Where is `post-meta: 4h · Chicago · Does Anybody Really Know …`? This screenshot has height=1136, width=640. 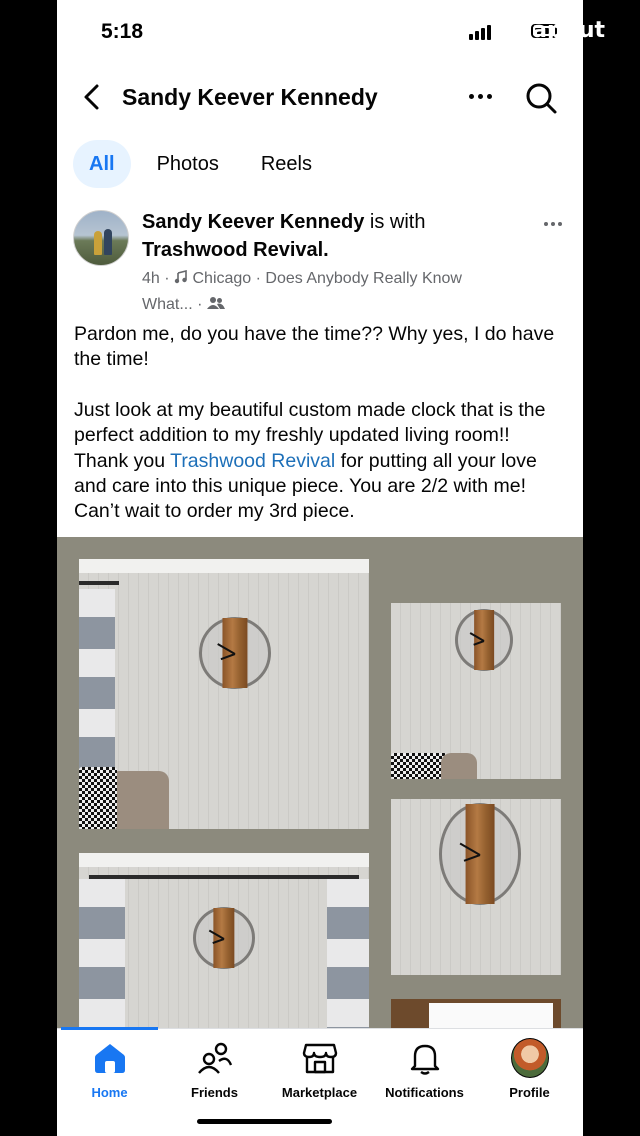 post-meta: 4h · Chicago · Does Anybody Really Know … is located at coordinates (302, 291).